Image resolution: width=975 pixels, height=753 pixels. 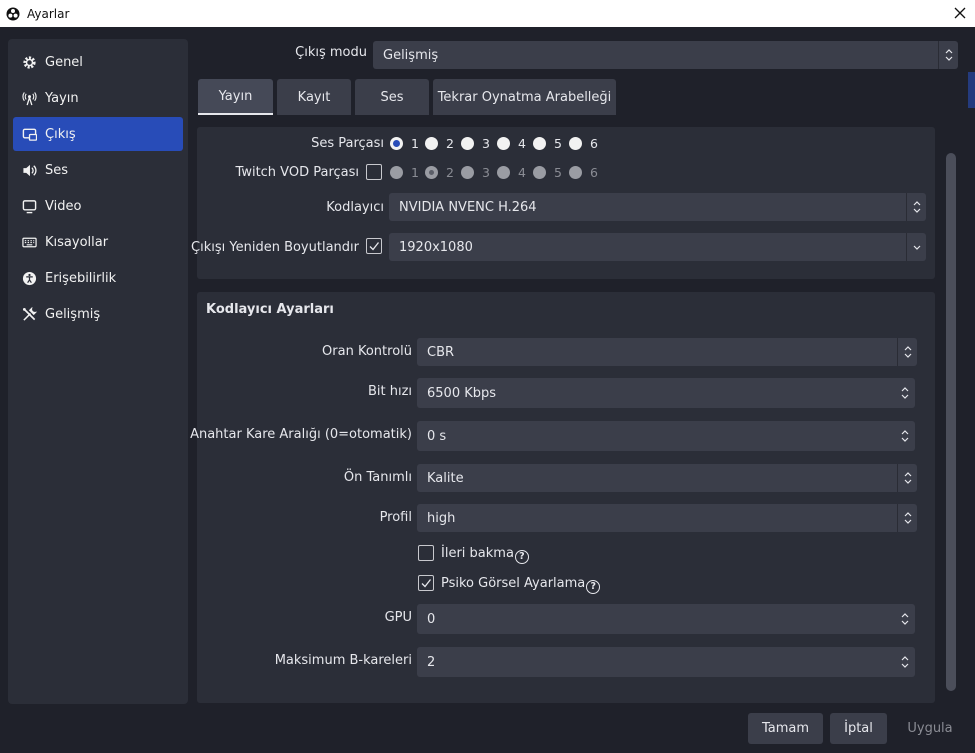 What do you see at coordinates (667, 518) in the screenshot?
I see `profile-select: high` at bounding box center [667, 518].